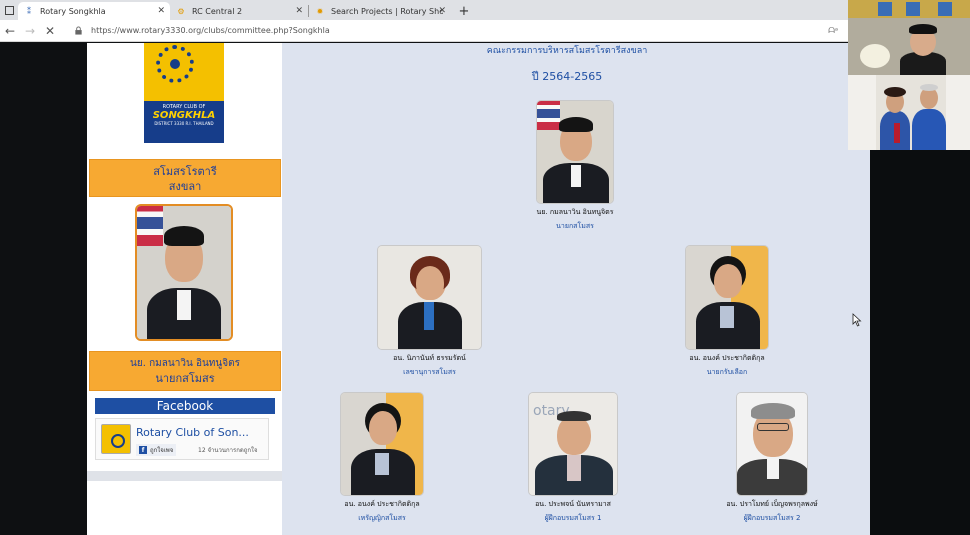 This screenshot has width=970, height=535. Describe the element at coordinates (833, 31) in the screenshot. I see `reader-view-icon: ᗩᵃ` at that location.